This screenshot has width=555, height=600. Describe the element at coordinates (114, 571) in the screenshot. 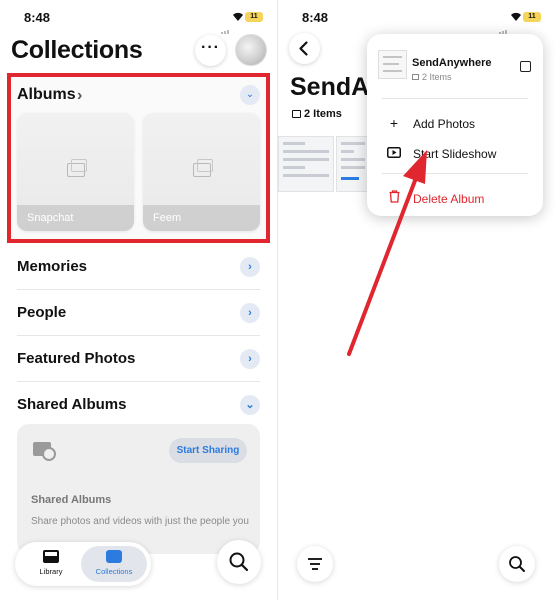

I see `tab-label: Collections` at that location.